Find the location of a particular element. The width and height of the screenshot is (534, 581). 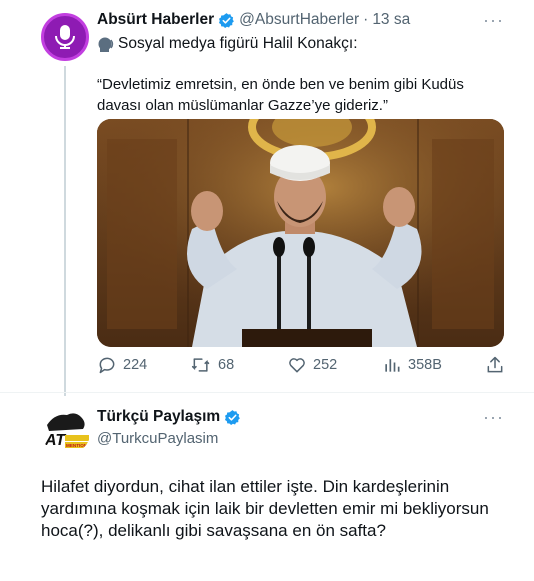

microphone-icon is located at coordinates (65, 37).